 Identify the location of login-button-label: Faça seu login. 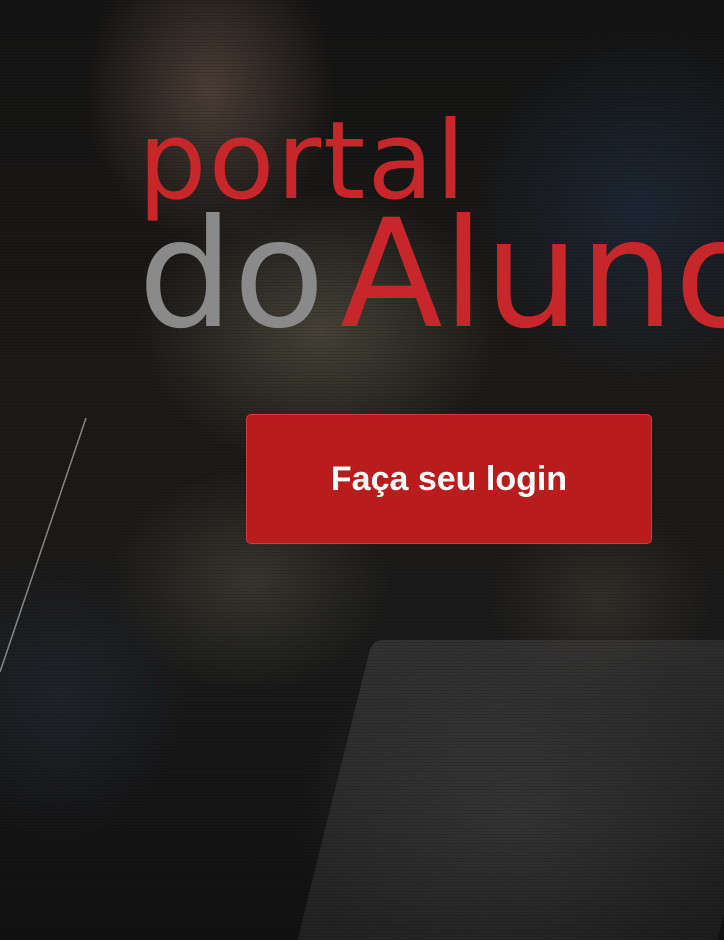
(449, 478).